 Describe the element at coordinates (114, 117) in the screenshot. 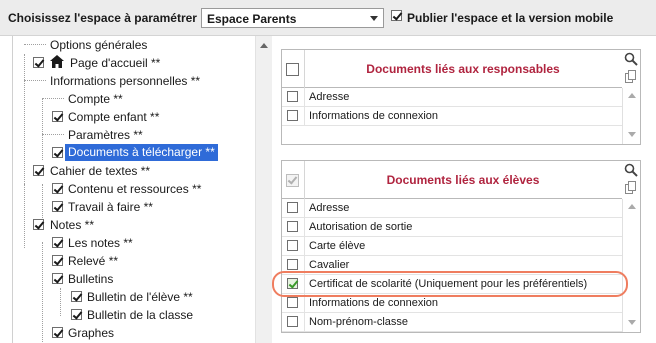

I see `tree-item-label: Compte enfant **` at that location.